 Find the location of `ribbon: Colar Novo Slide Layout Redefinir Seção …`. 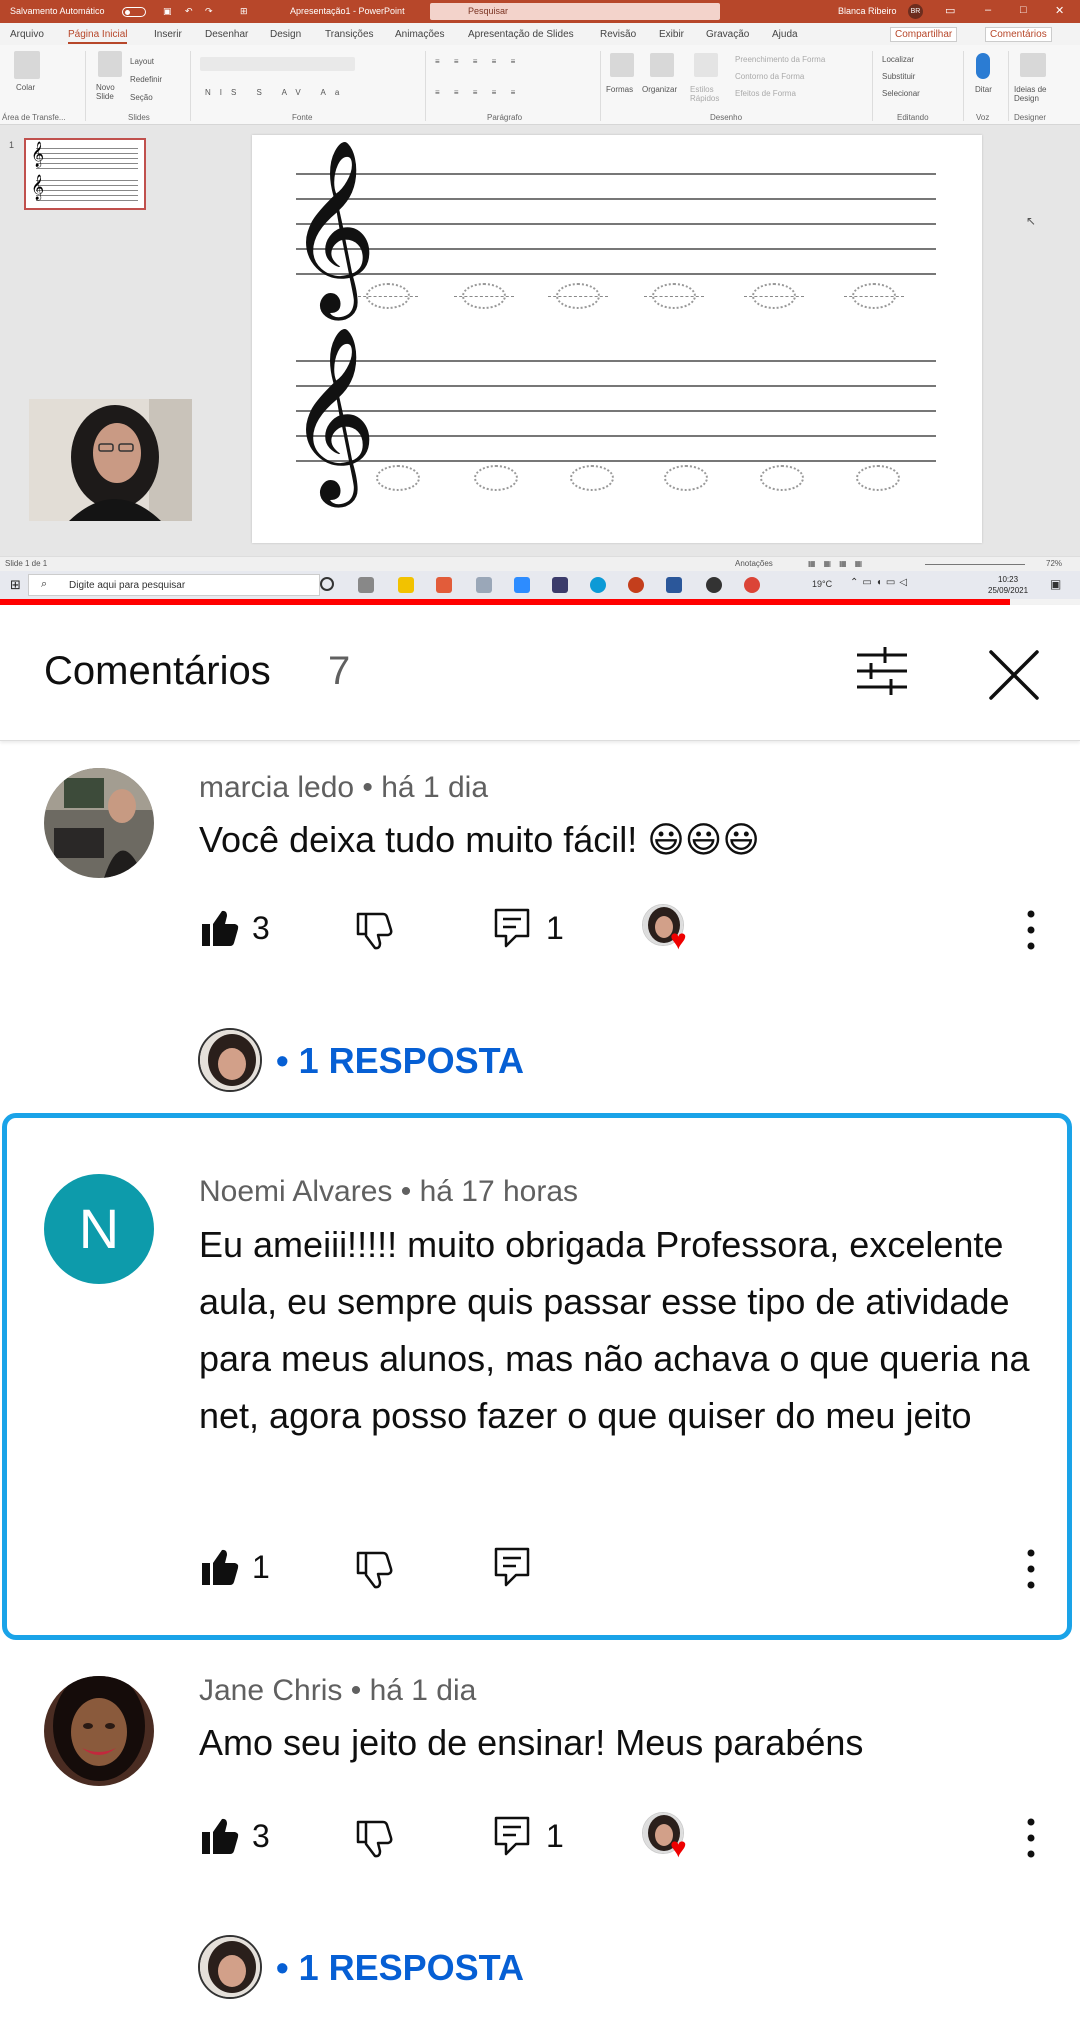

ribbon: Colar Novo Slide Layout Redefinir Seção … is located at coordinates (540, 85).